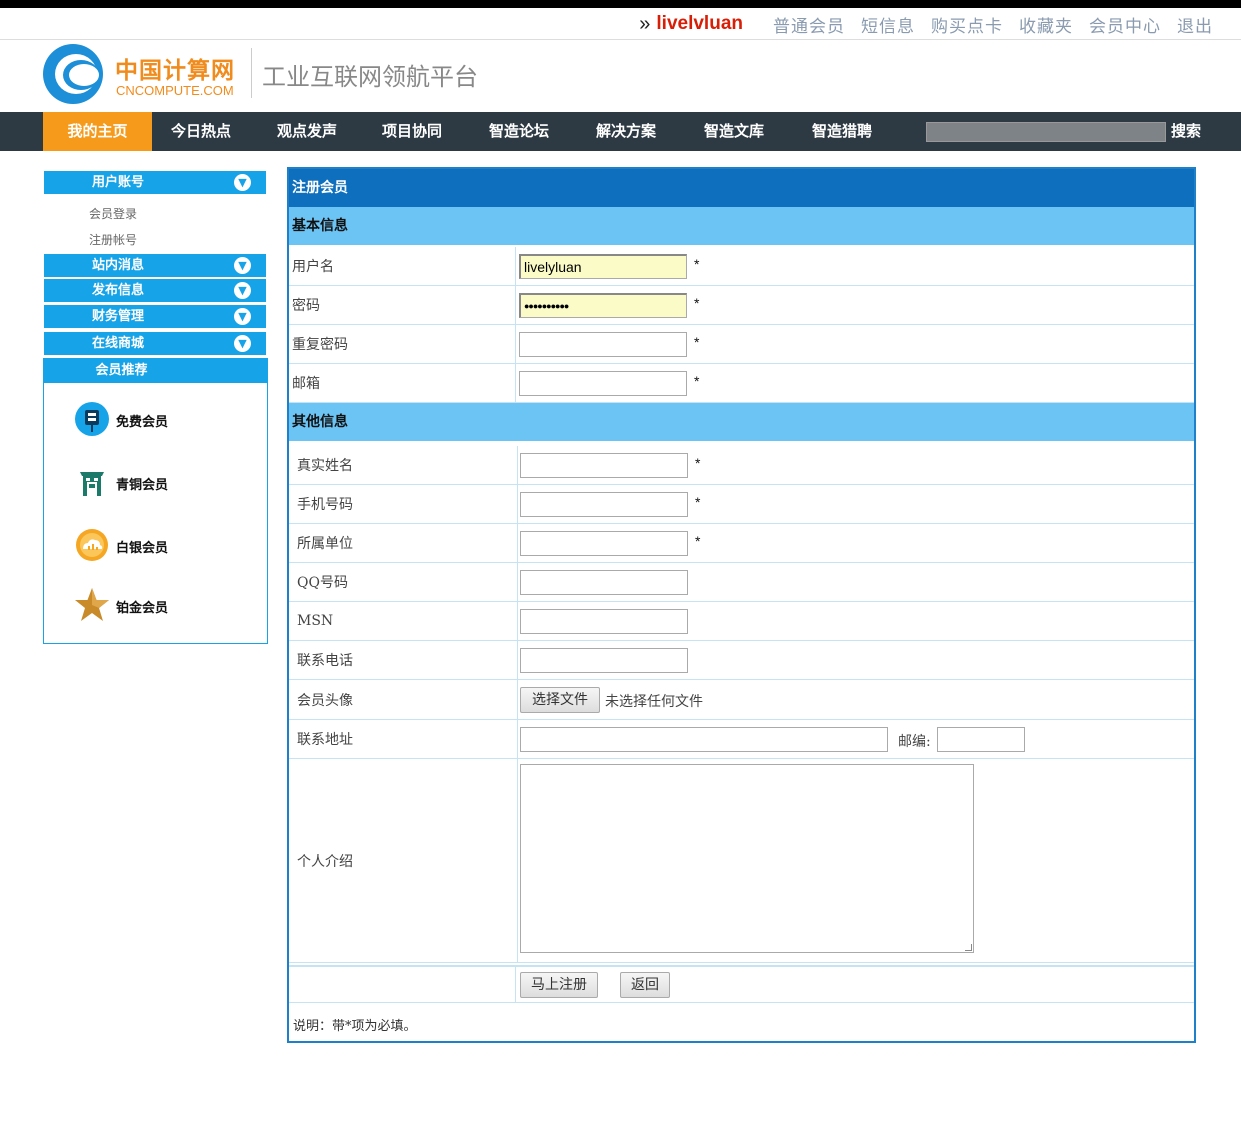  I want to click on qq-field, so click(604, 582).